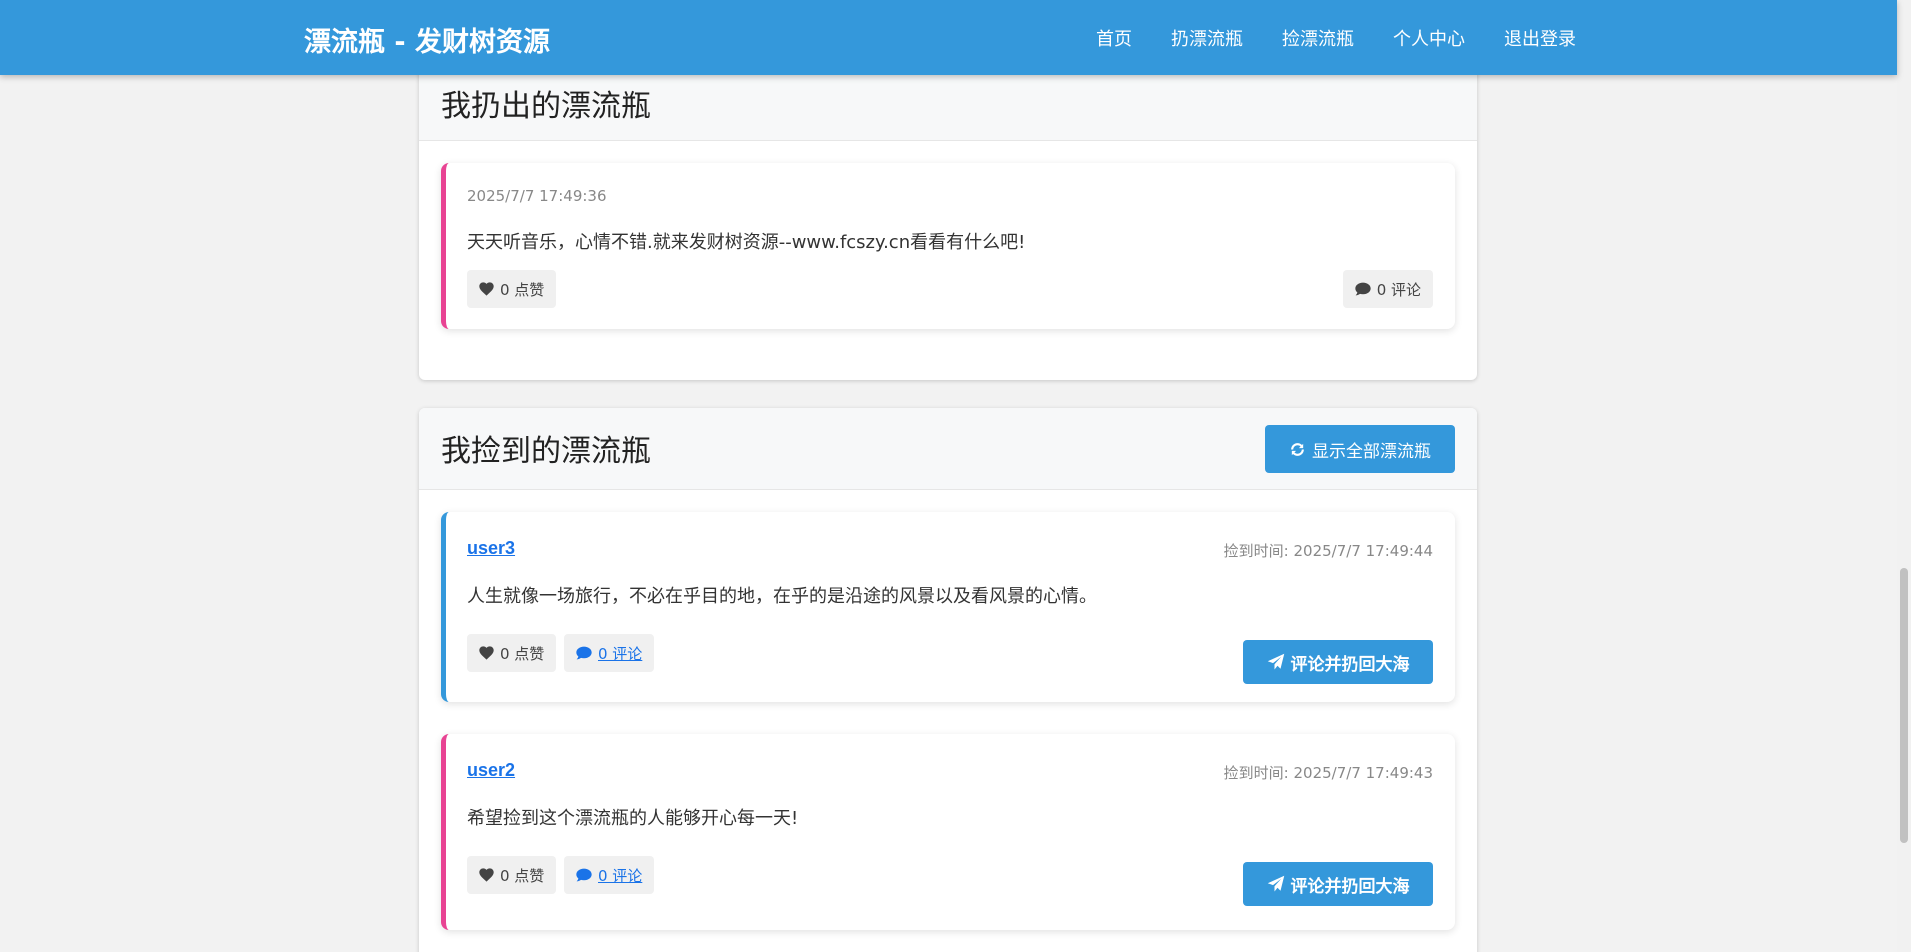 The width and height of the screenshot is (1911, 952). I want to click on nav-links: 首页 扔漂流瓶 捡漂流瓶 个人中心 退出登录, so click(1336, 37).